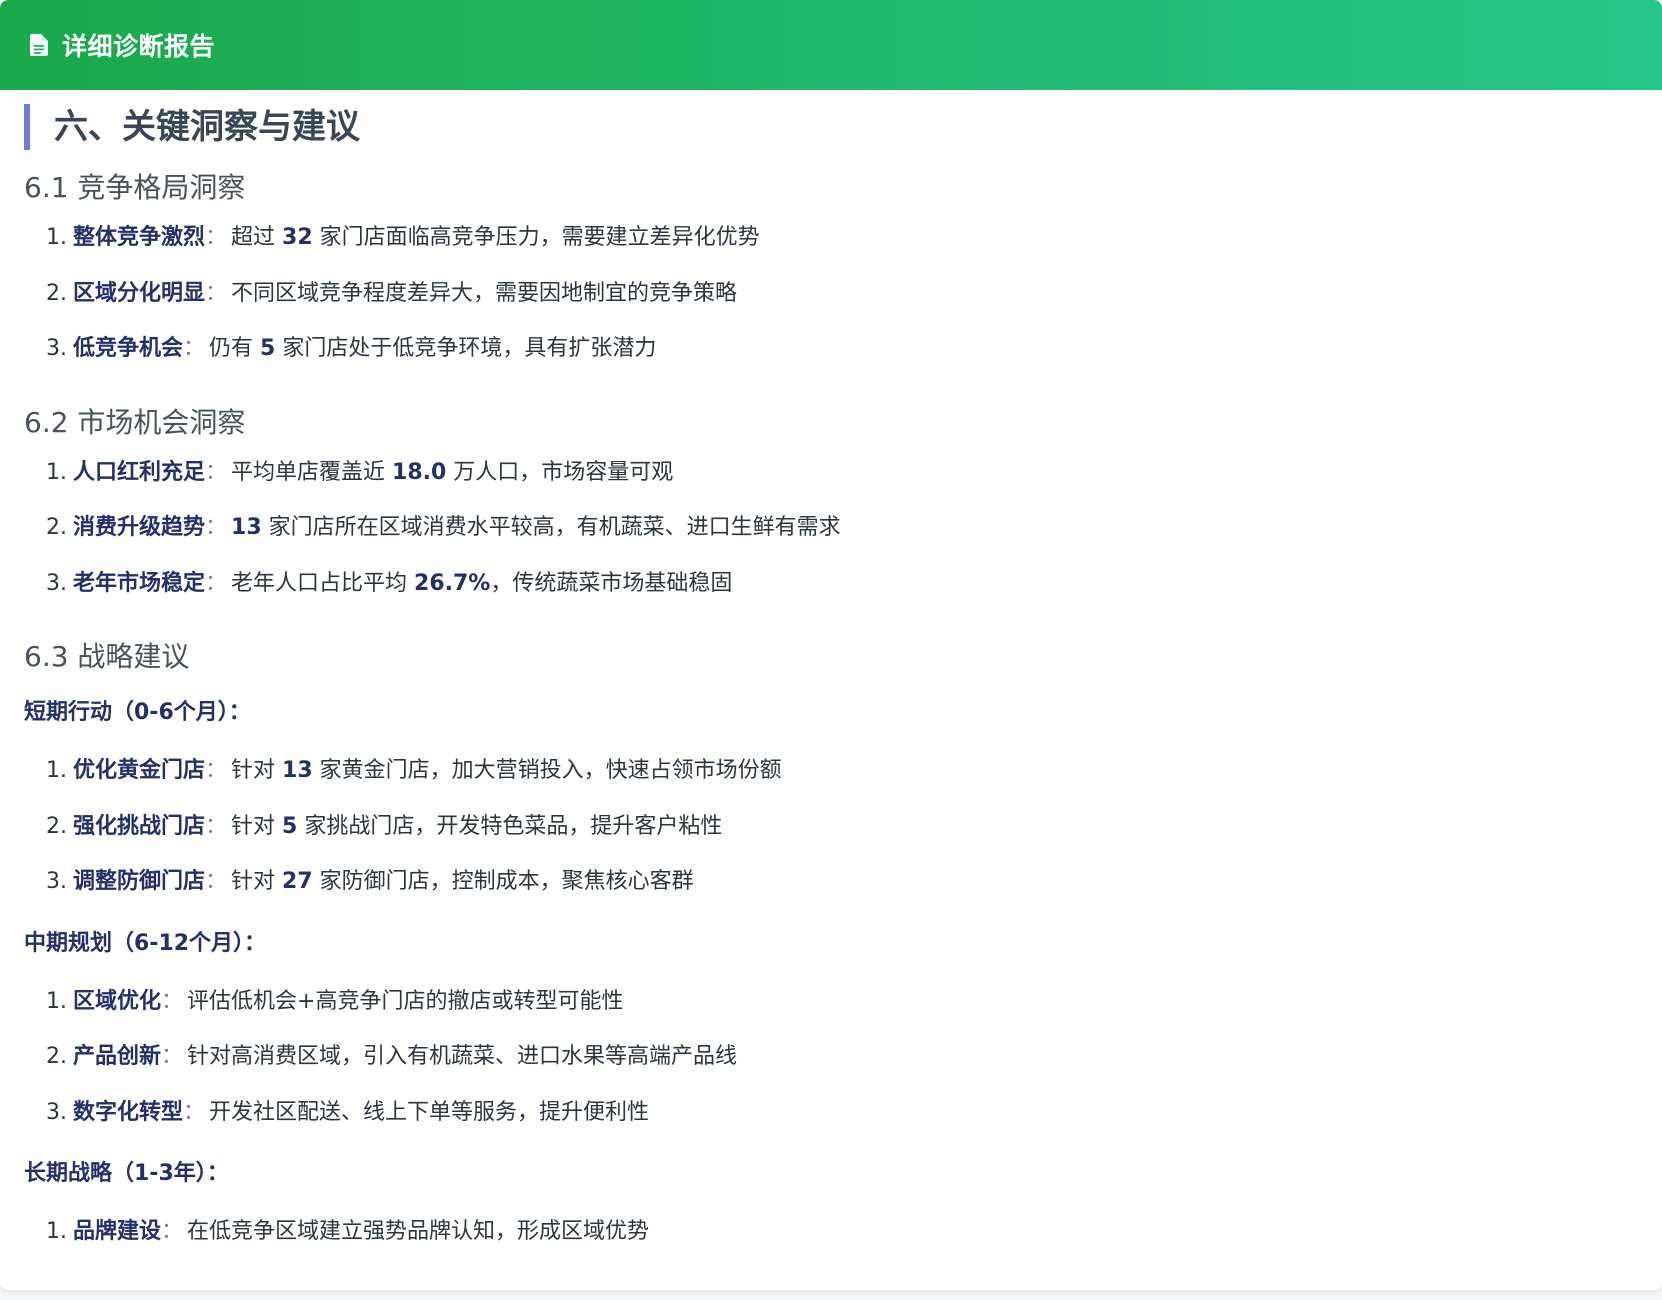  I want to click on item-keyword: 区域分化明显, so click(139, 293).